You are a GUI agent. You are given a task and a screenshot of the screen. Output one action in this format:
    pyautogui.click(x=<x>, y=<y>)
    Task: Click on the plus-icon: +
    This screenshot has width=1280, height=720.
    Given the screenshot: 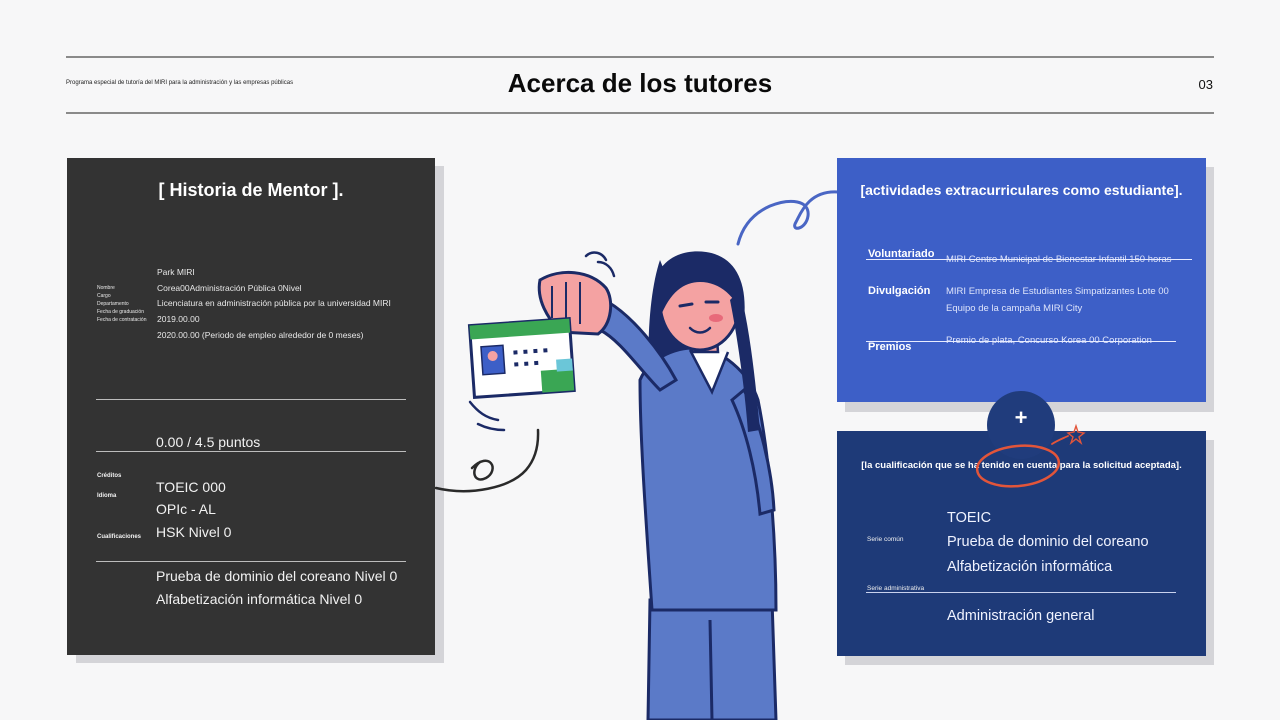 What is the action you would take?
    pyautogui.click(x=1021, y=425)
    